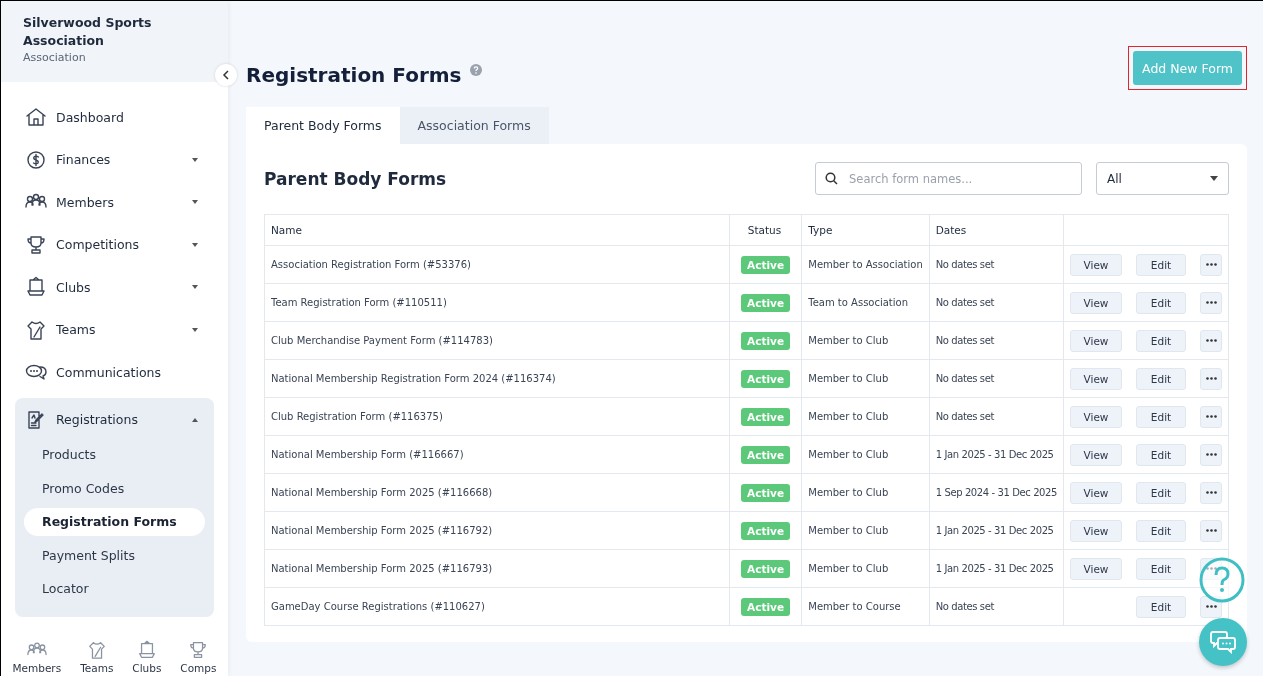  What do you see at coordinates (114, 372) in the screenshot?
I see `nav-item: Communications` at bounding box center [114, 372].